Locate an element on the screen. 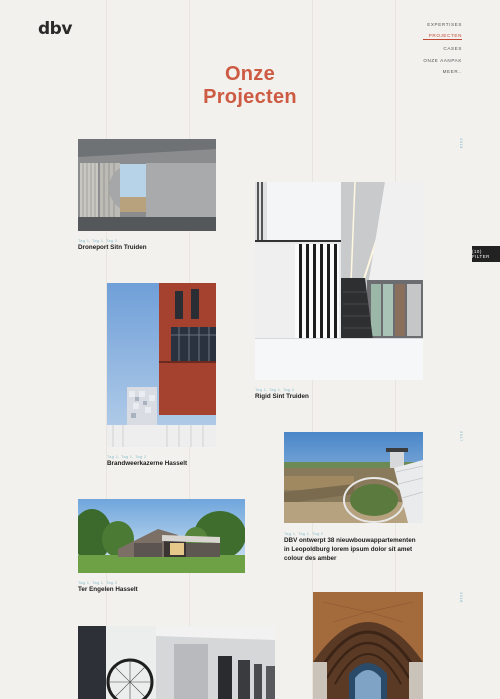 Image resolution: width=500 pixels, height=699 pixels. nav-item-onze-aanpak: ONZE AANPAK is located at coordinates (442, 60).